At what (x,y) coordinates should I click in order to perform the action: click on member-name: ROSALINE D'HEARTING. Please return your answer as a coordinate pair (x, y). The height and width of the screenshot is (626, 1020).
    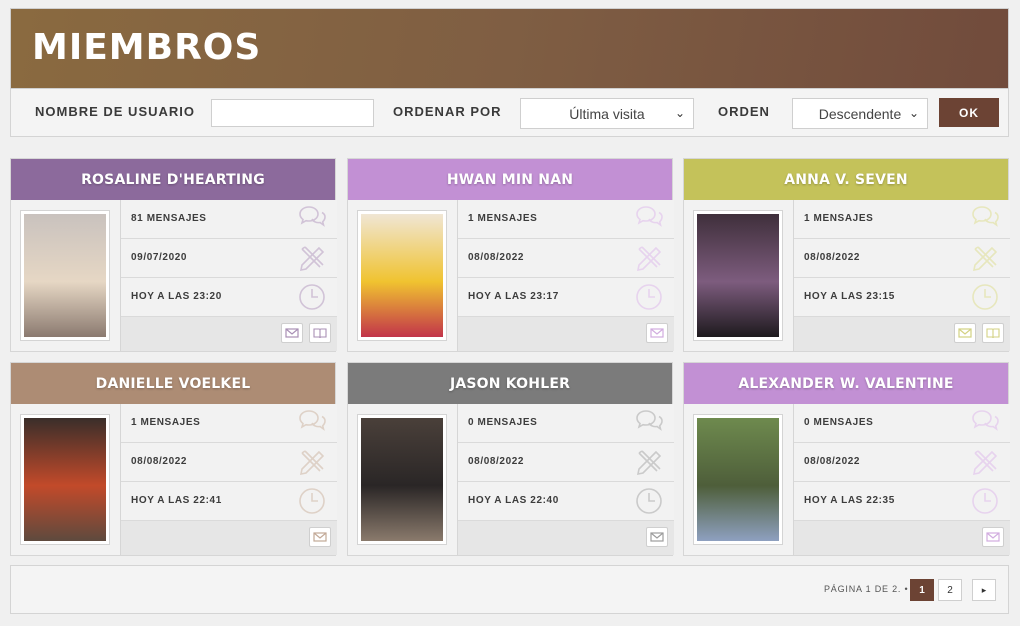
    Looking at the image, I should click on (173, 180).